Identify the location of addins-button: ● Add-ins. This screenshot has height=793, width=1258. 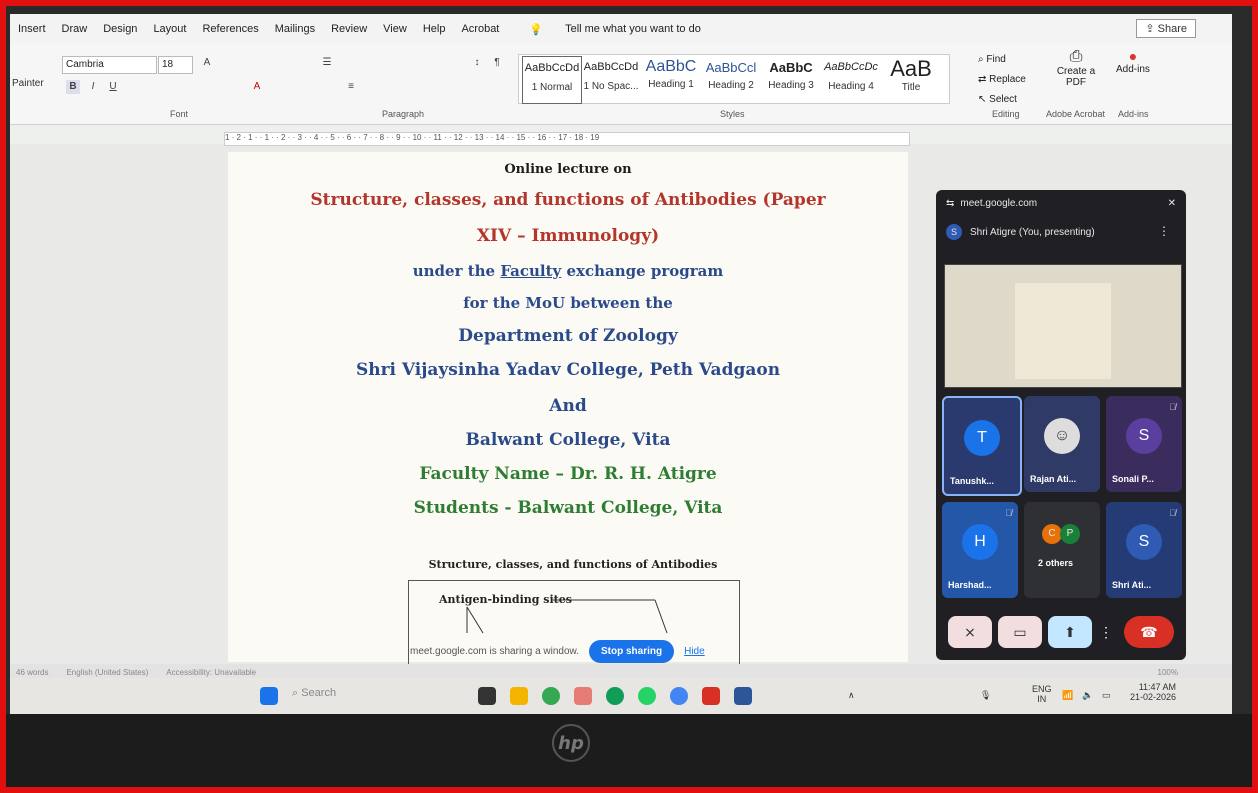
(1133, 61).